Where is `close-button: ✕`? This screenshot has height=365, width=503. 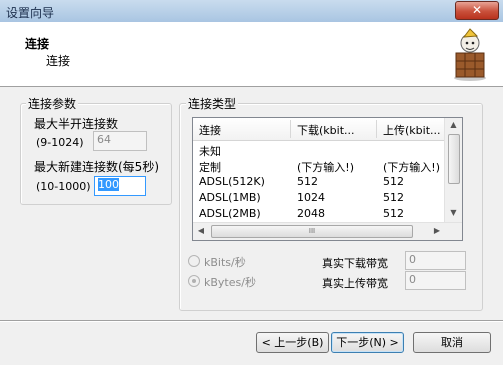 close-button: ✕ is located at coordinates (477, 10).